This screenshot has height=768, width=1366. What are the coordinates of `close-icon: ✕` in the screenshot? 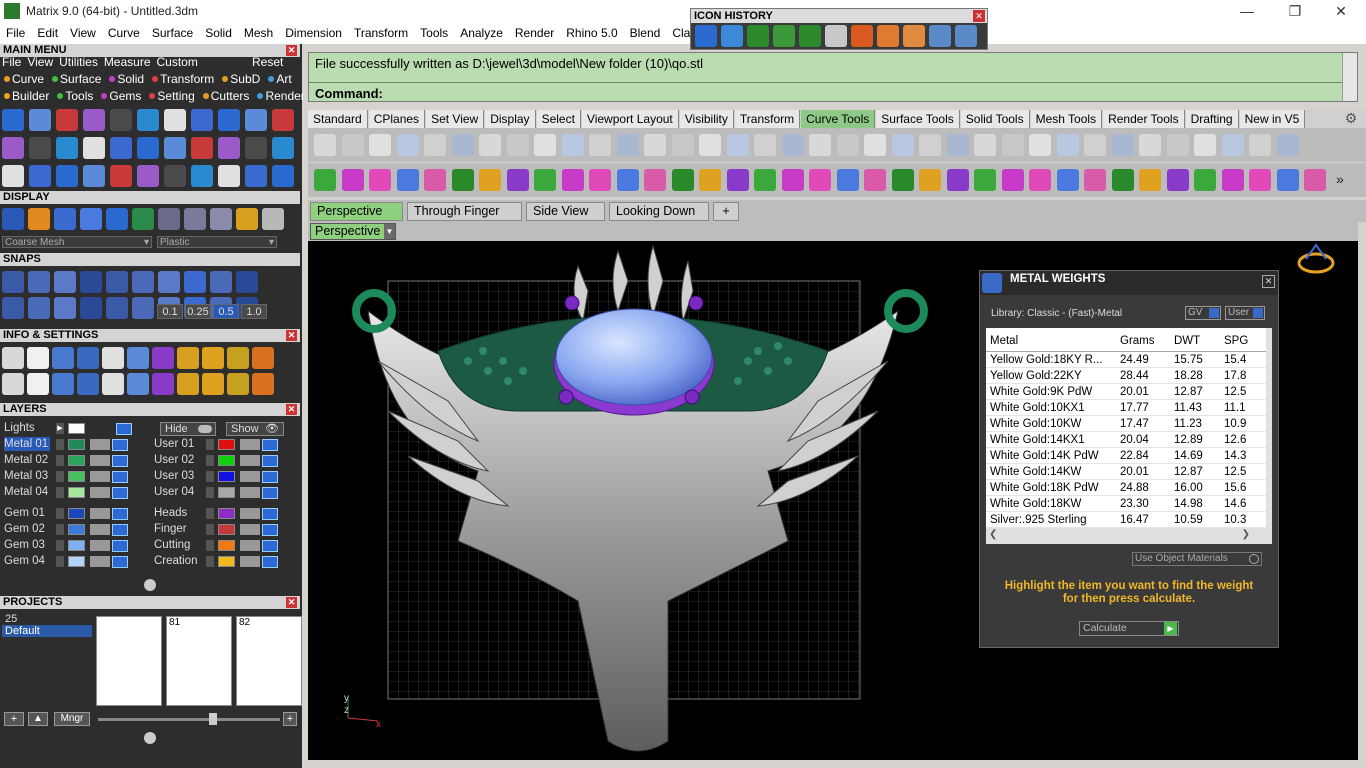 It's located at (1268, 281).